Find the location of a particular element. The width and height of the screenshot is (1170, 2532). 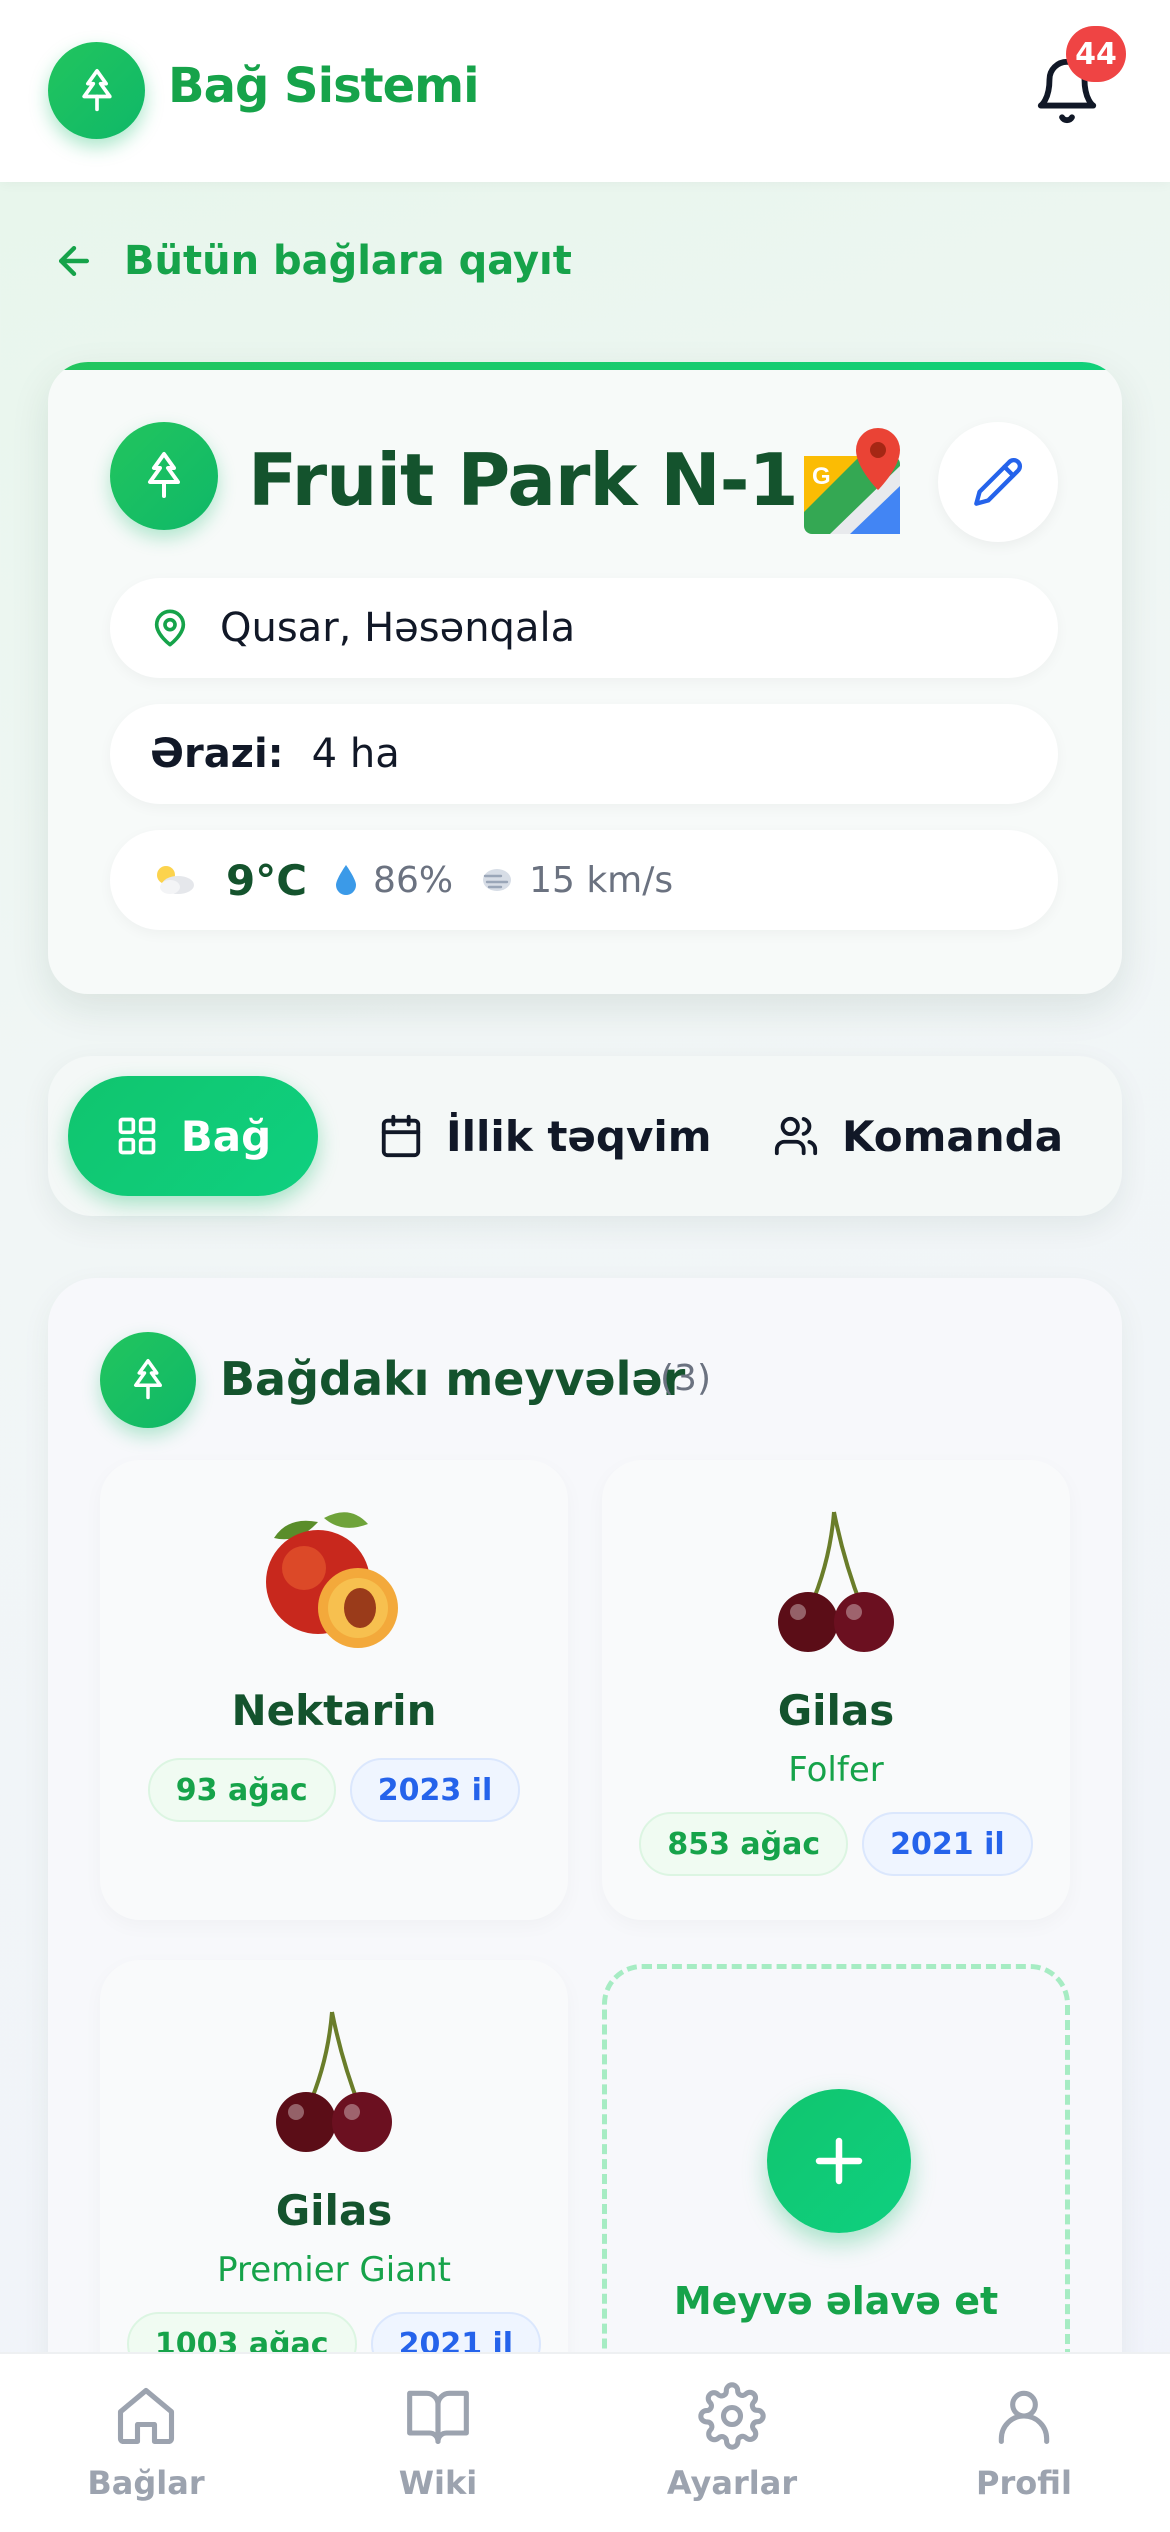

arrow-left-icon is located at coordinates (74, 261).